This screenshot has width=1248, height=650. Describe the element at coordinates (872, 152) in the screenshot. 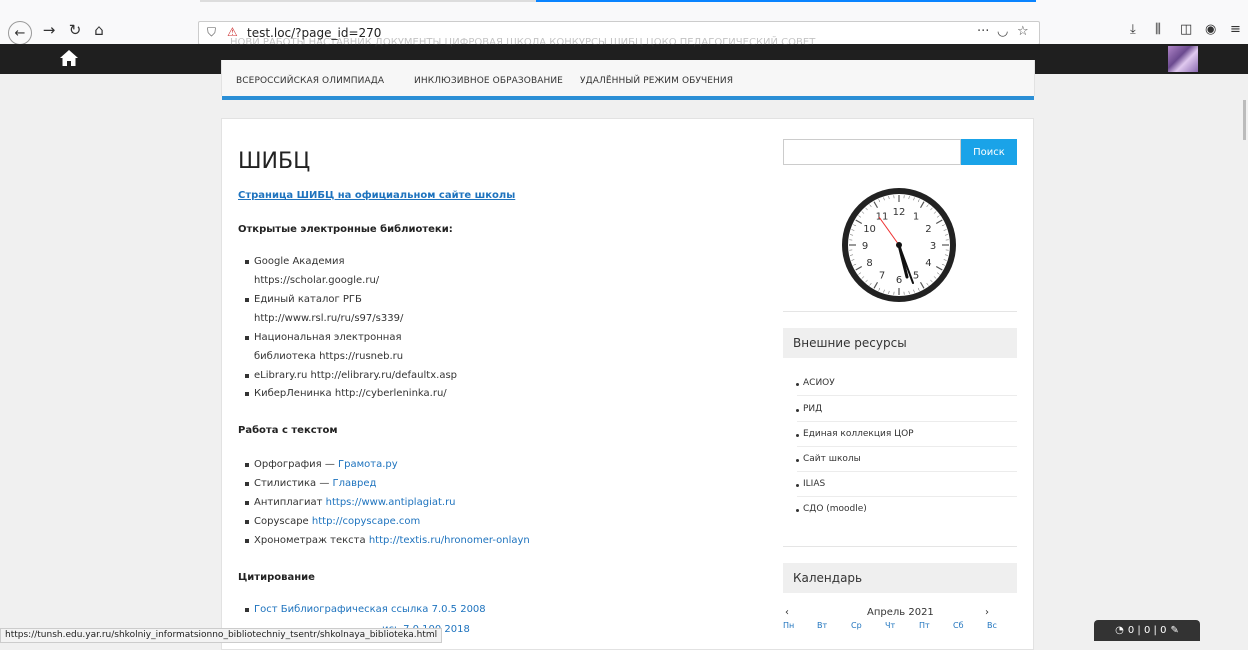

I see `search-input` at that location.